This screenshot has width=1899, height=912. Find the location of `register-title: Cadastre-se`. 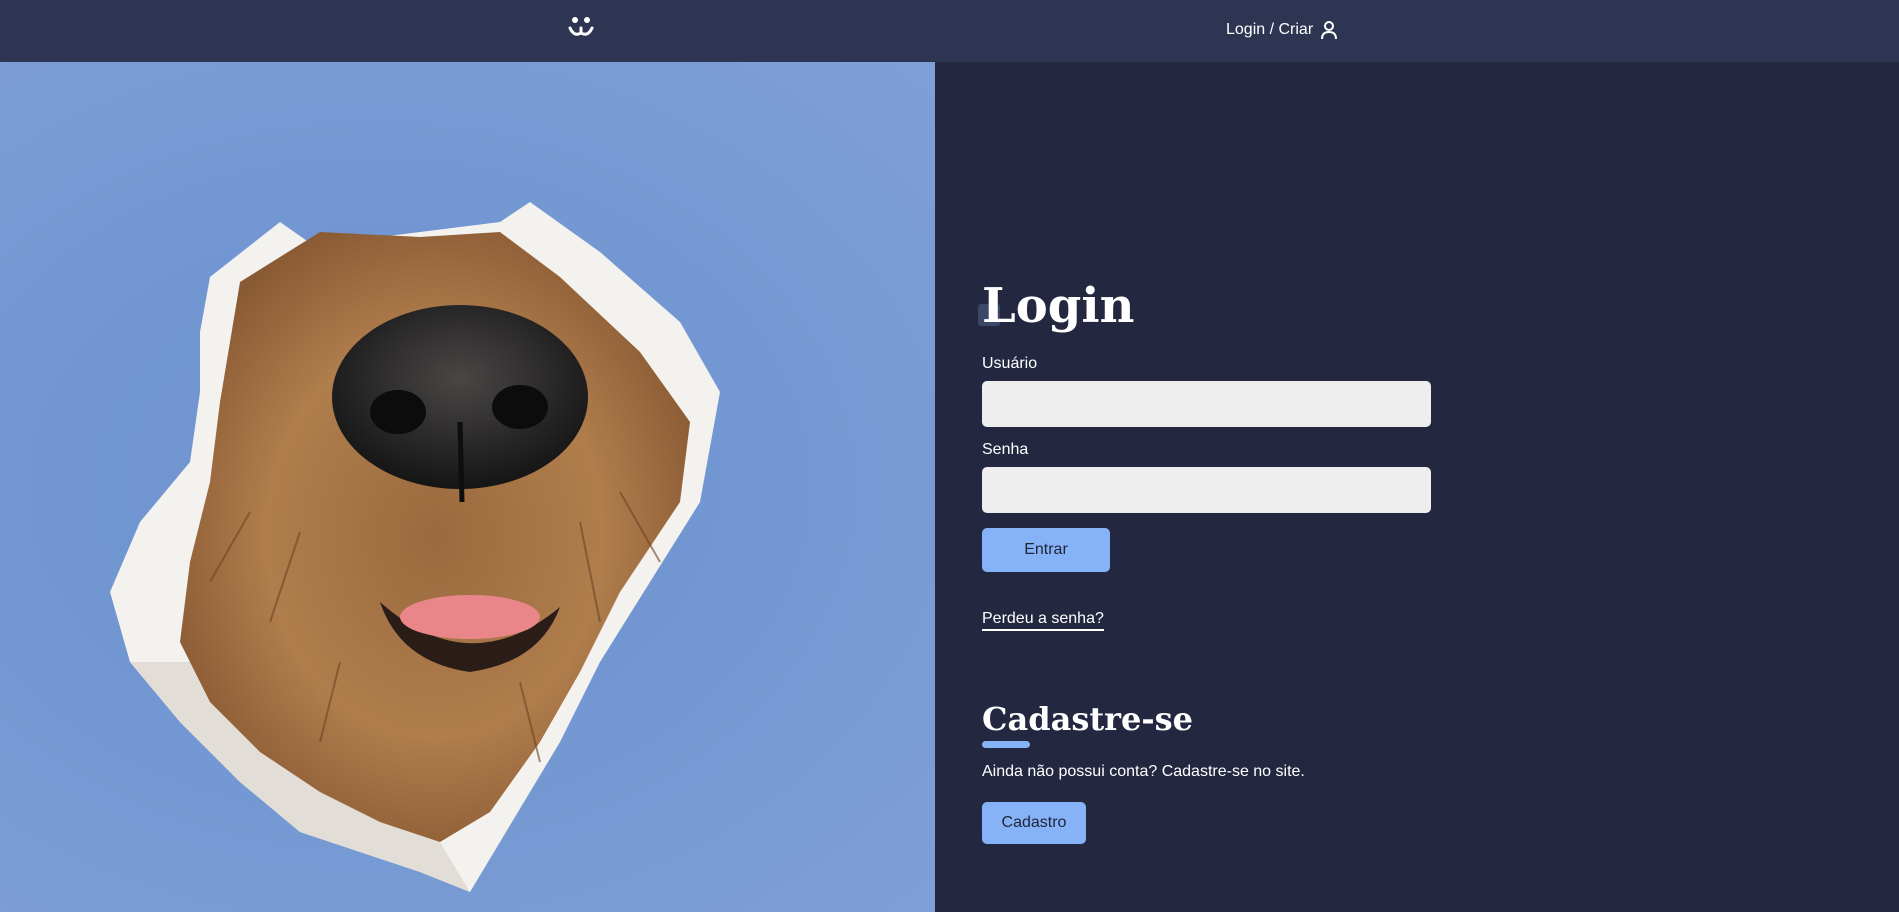

register-title: Cadastre-se is located at coordinates (1087, 719).